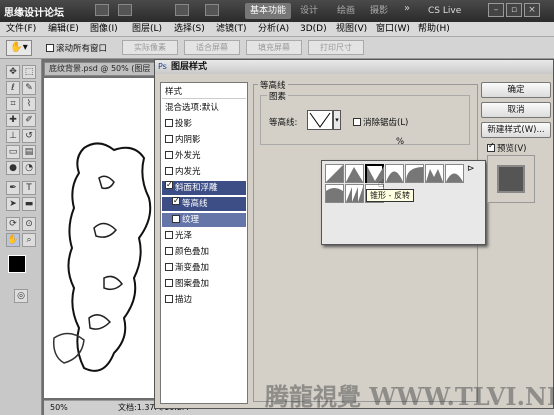 This screenshot has height=415, width=554. What do you see at coordinates (434, 29) in the screenshot?
I see `menu-help: 帮助(H)` at bounding box center [434, 29].